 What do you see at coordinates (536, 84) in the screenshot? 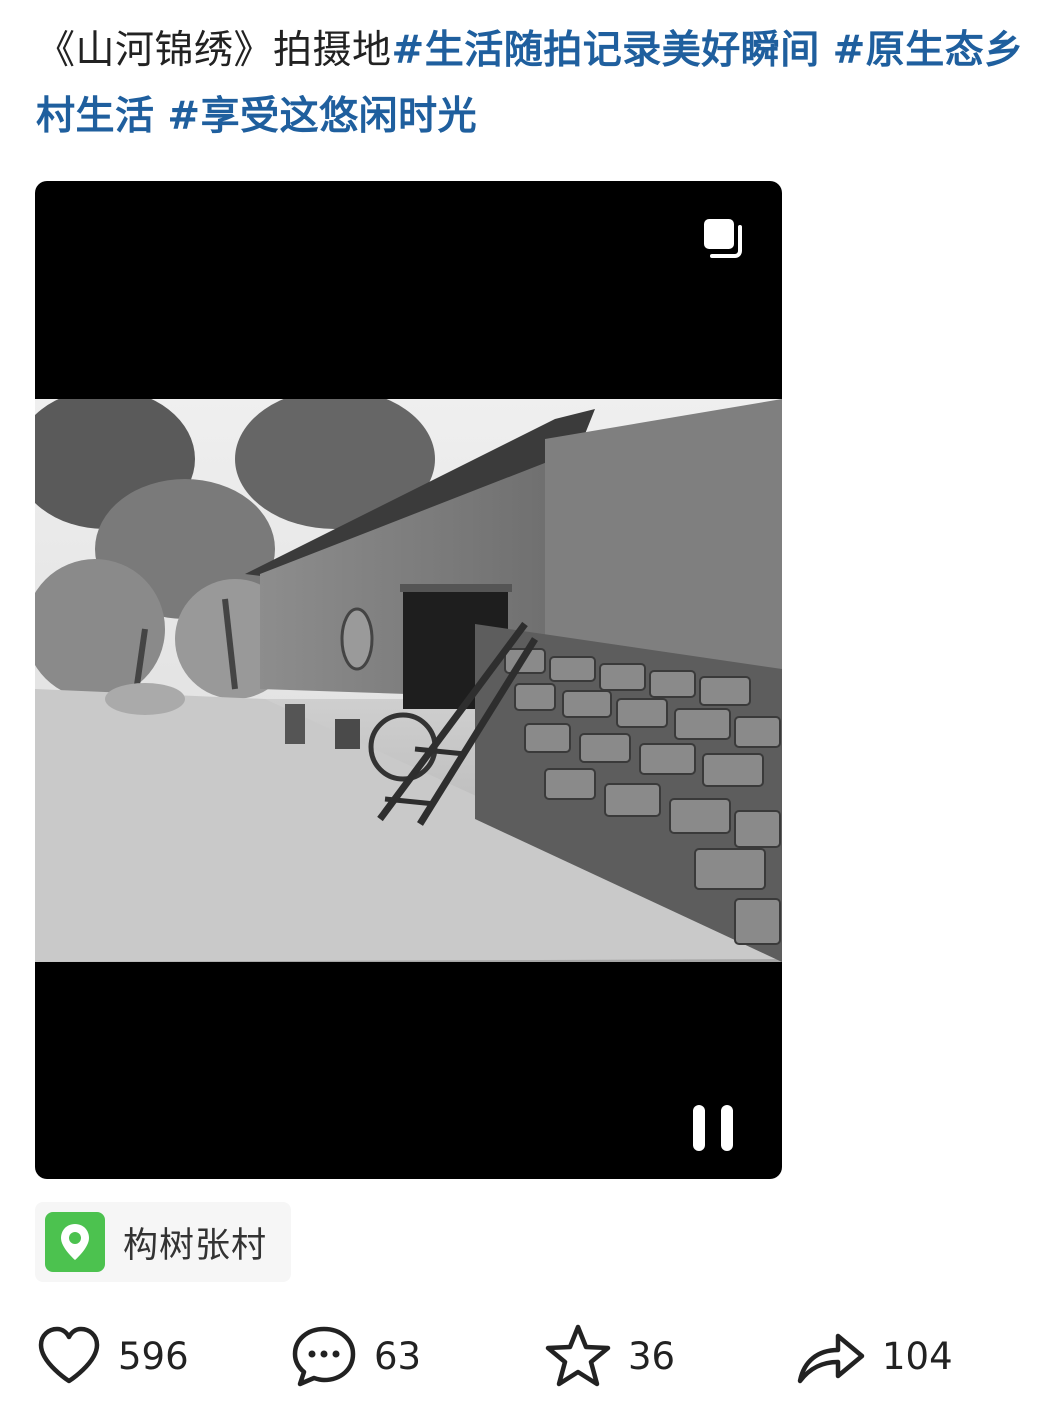
I see `post-text: 《山河锦绣》拍摄地#生活随拍记录美好瞬间 #原生态乡村生活 #享受这悠闲时光` at bounding box center [536, 84].